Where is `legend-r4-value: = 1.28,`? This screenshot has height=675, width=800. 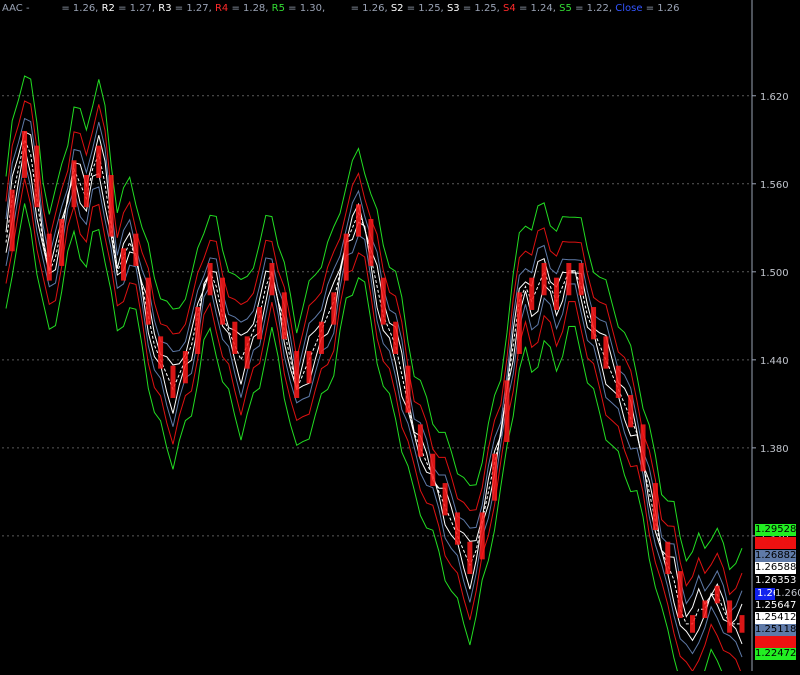
legend-r4-value: = 1.28, is located at coordinates (250, 8).